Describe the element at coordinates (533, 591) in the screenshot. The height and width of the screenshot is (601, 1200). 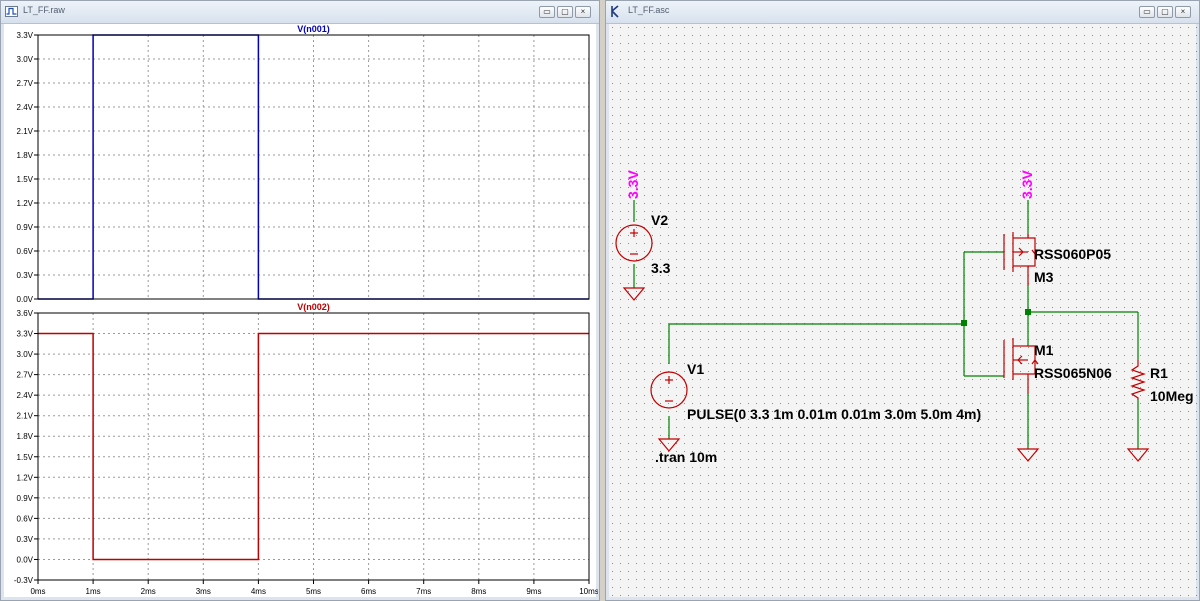
I see `x-tick-label: 9ms` at that location.